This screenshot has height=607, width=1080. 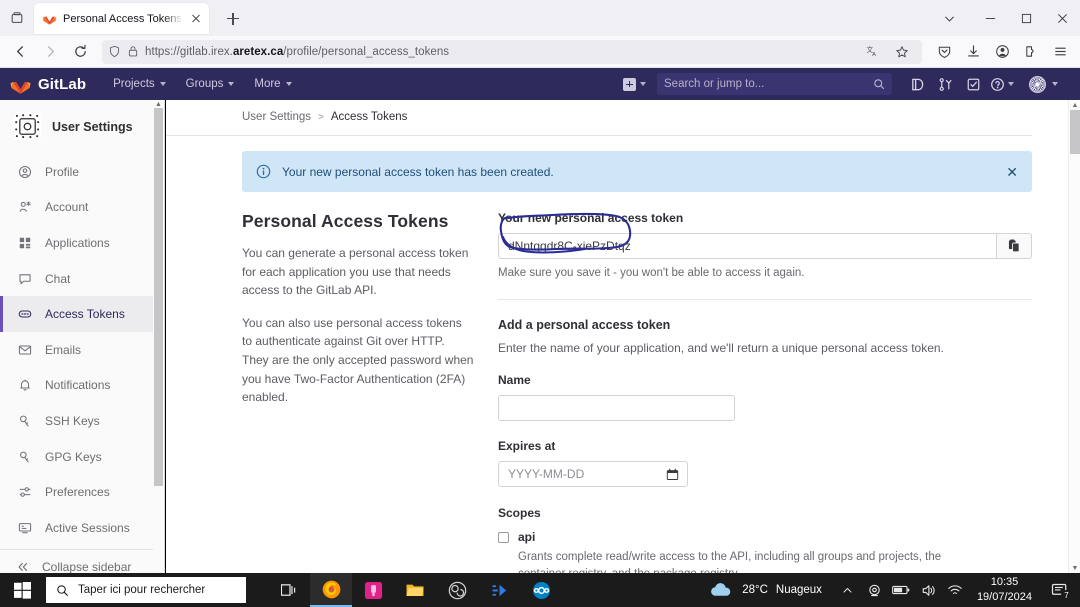 What do you see at coordinates (1014, 246) in the screenshot?
I see `copy-token-button` at bounding box center [1014, 246].